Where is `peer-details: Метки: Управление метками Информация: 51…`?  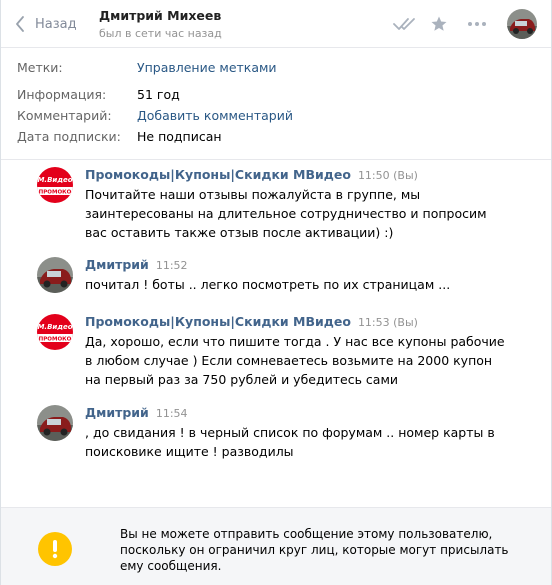
peer-details: Метки: Управление метками Информация: 51… is located at coordinates (277, 105).